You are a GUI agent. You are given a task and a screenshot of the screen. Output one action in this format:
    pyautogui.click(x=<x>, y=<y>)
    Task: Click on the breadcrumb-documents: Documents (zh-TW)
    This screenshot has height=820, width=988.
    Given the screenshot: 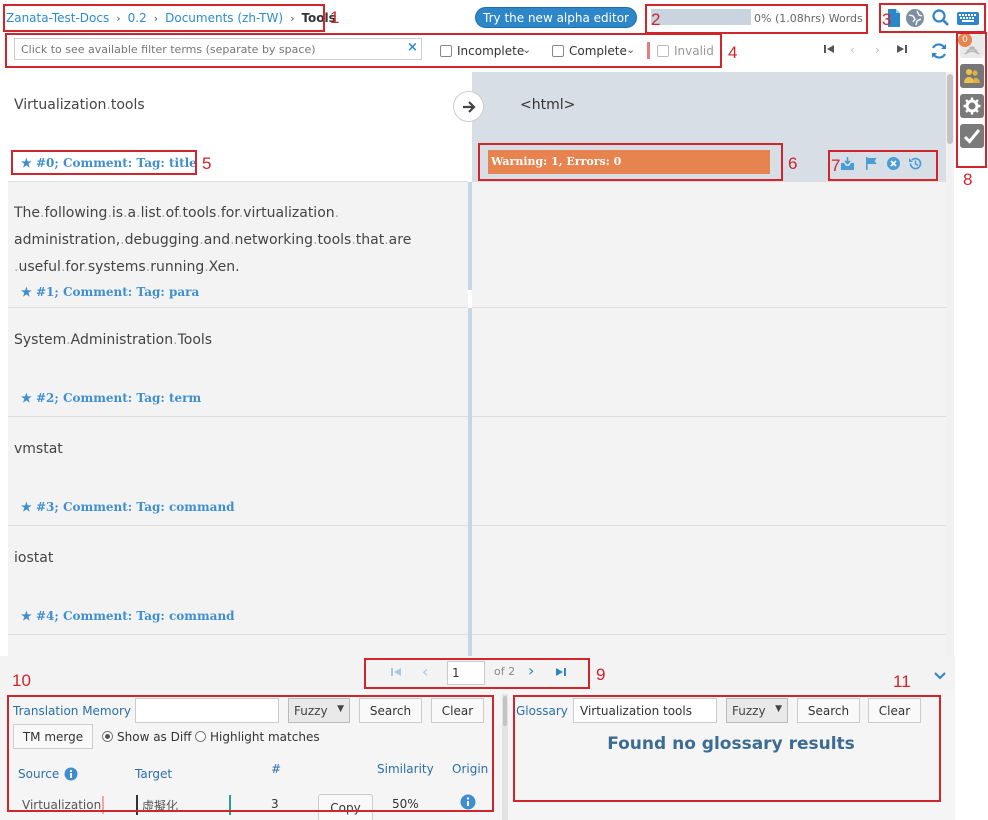 What is the action you would take?
    pyautogui.click(x=224, y=18)
    